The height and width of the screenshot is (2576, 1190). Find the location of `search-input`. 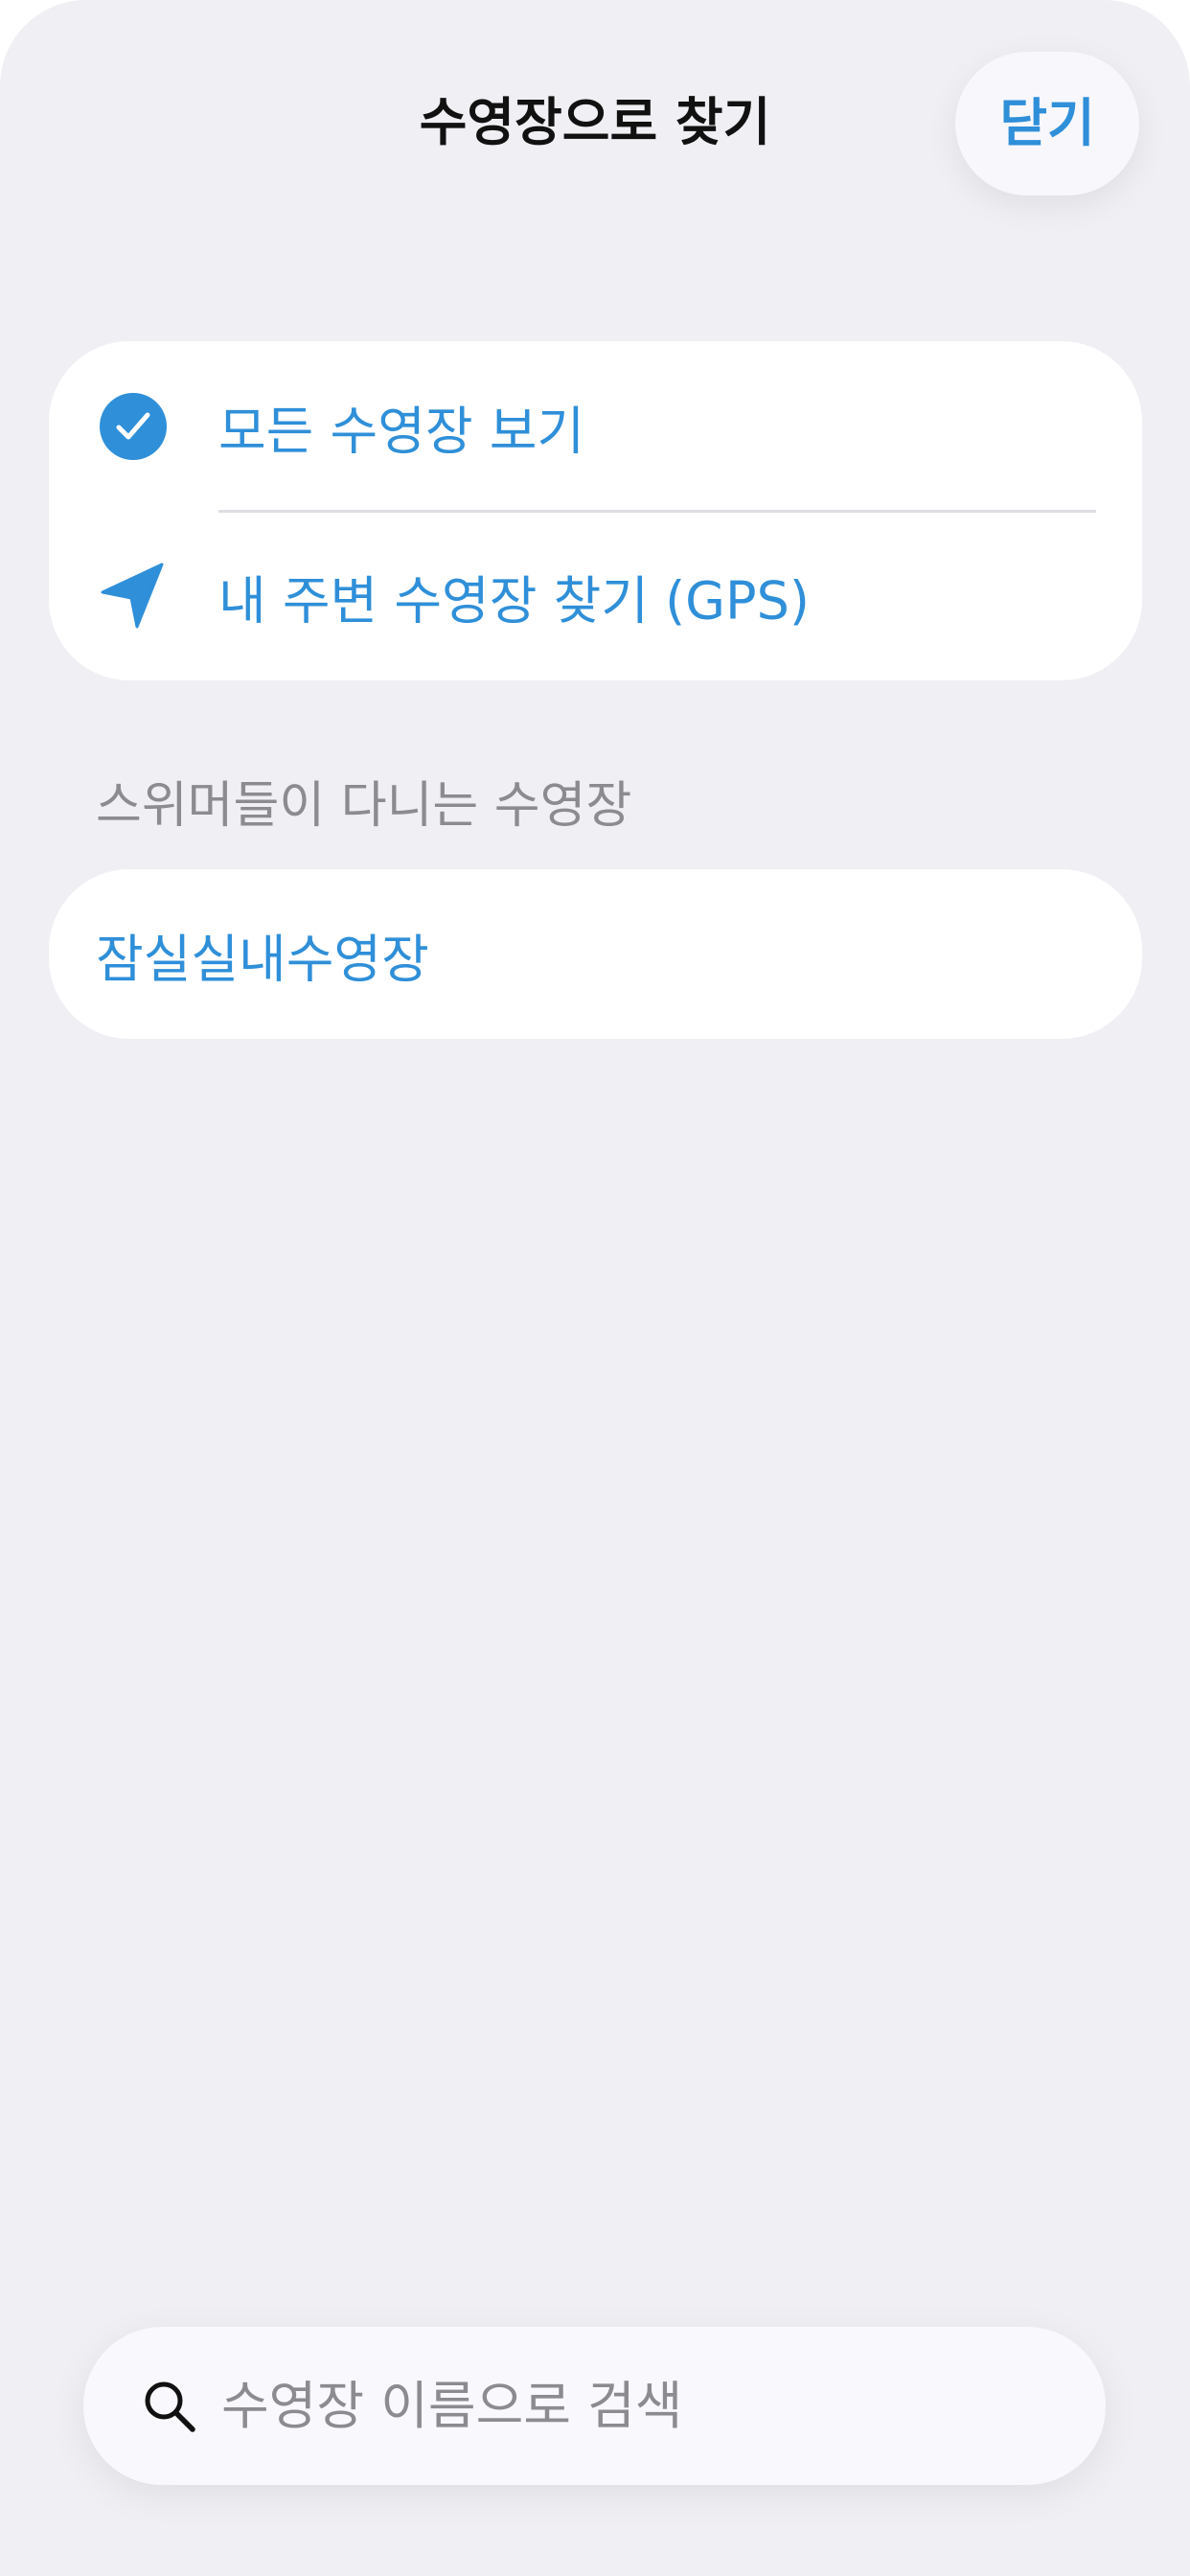

search-input is located at coordinates (642, 2406).